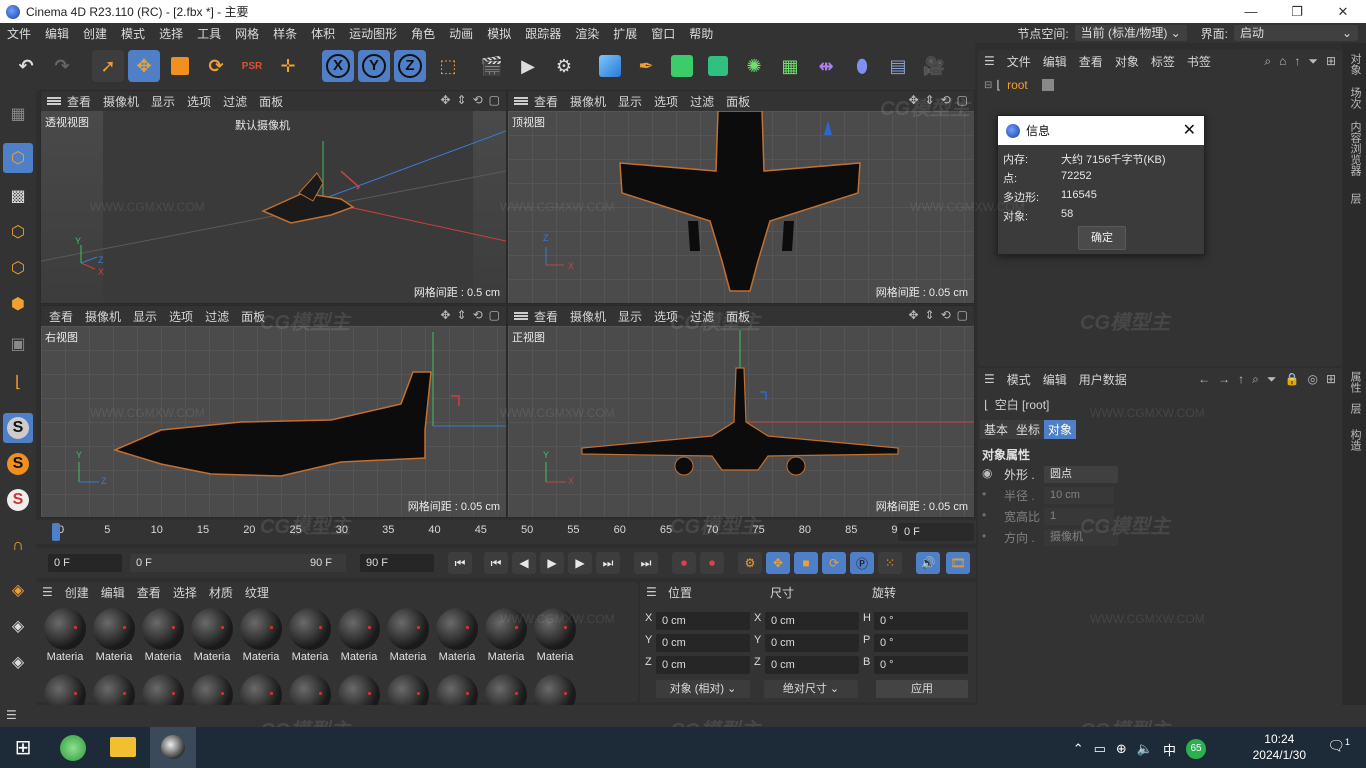 Image resolution: width=1366 pixels, height=768 pixels. Describe the element at coordinates (133, 33) in the screenshot. I see `menu-mode: 模式` at that location.